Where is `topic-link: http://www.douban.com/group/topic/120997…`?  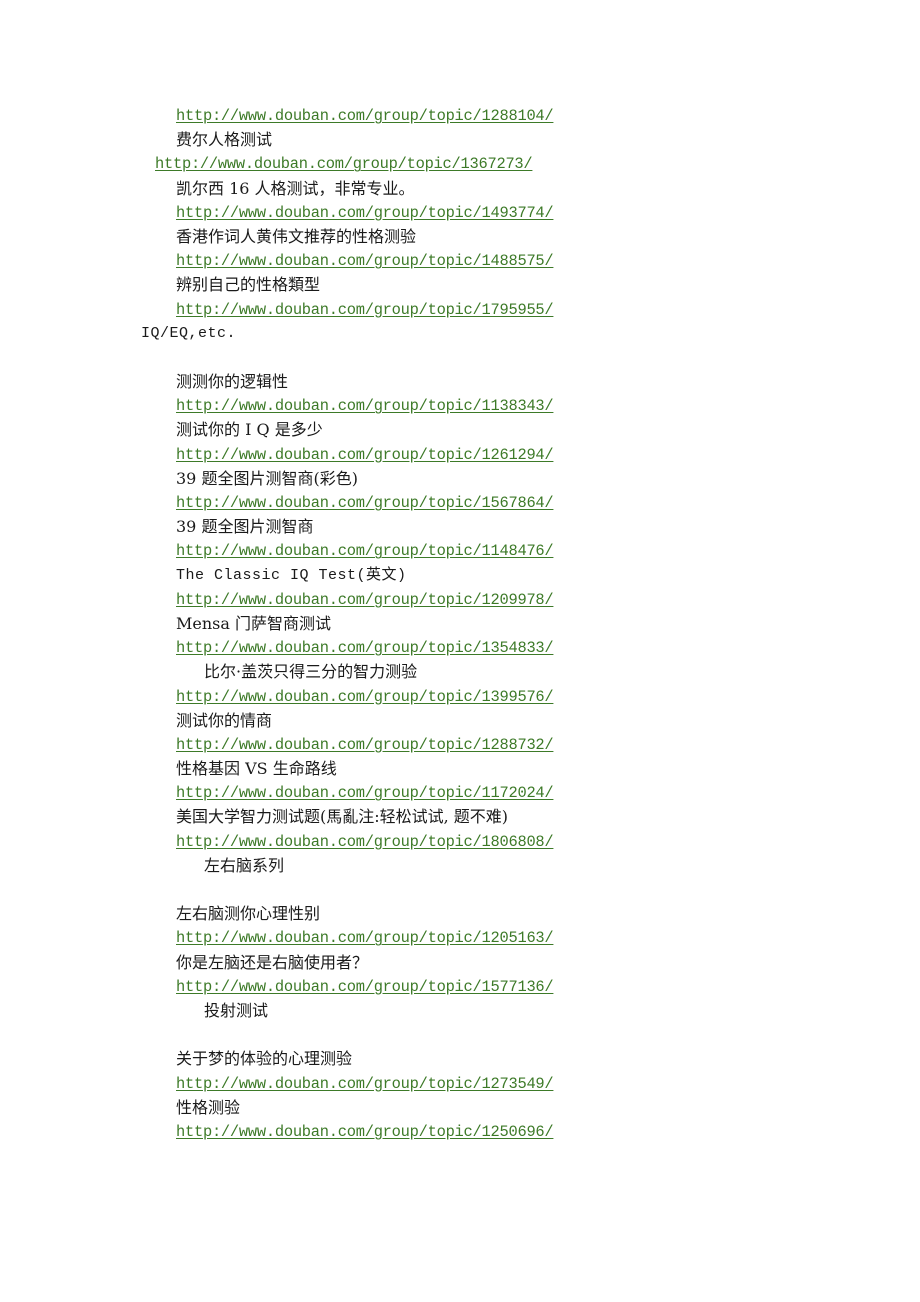
topic-link: http://www.douban.com/group/topic/120997… is located at coordinates (460, 600).